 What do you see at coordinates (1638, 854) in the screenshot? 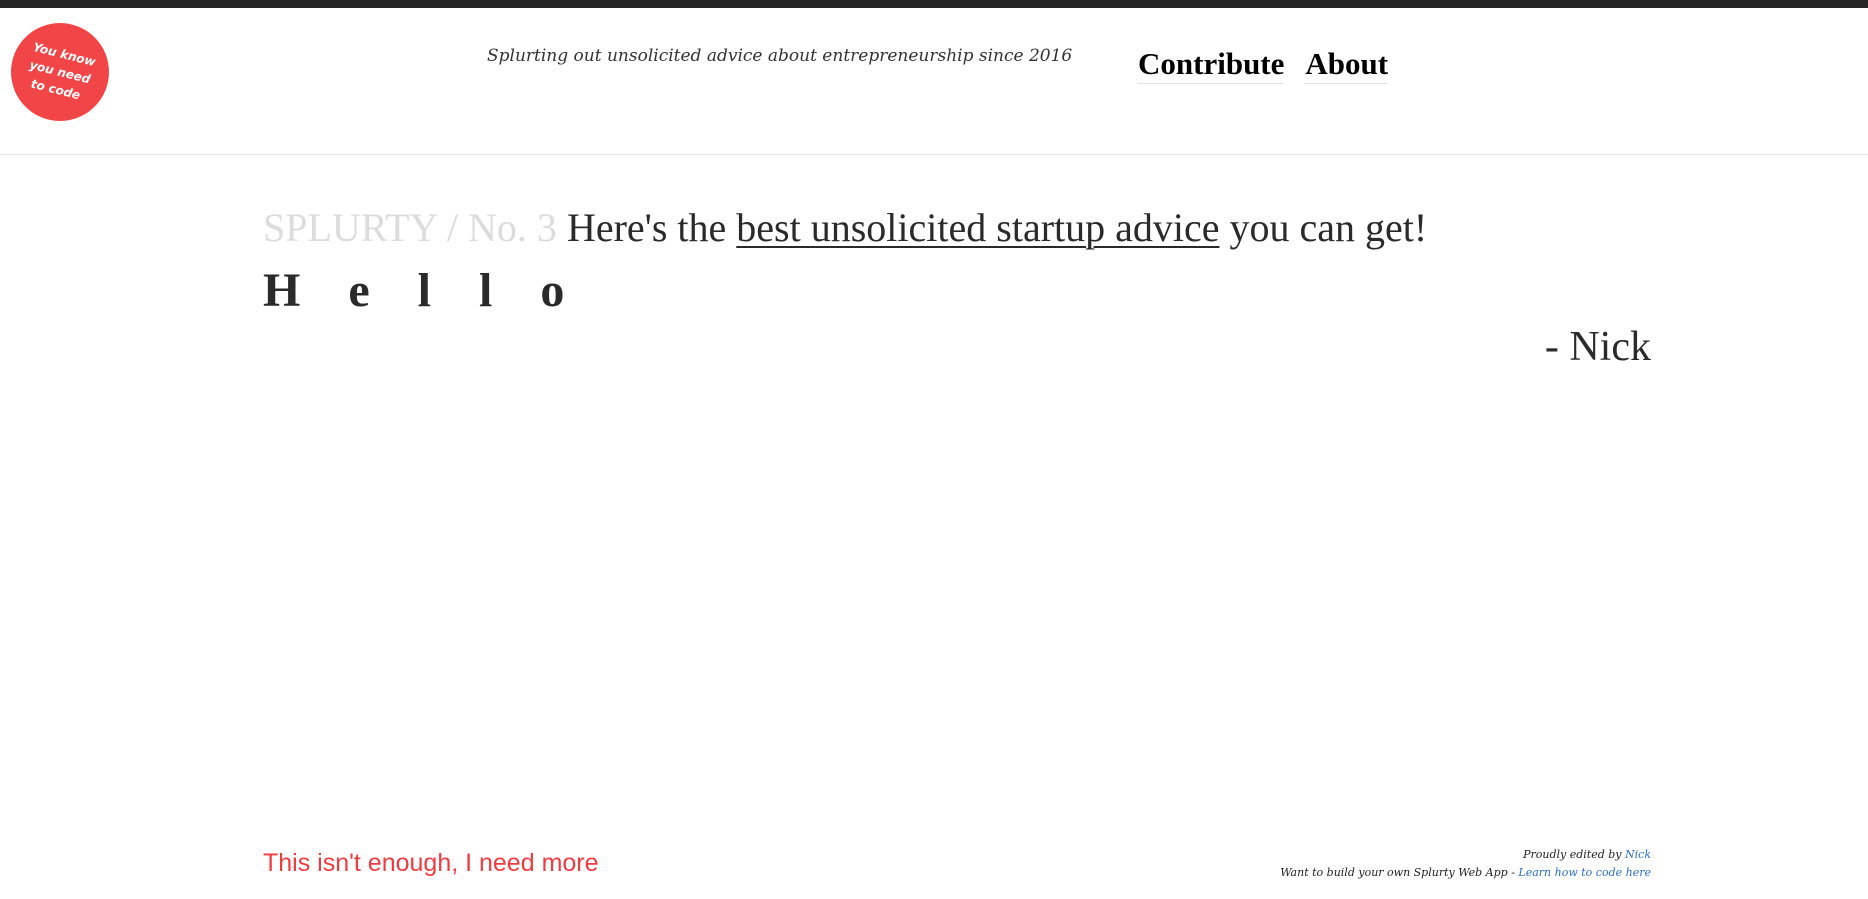
I see `editor-link: Nick` at bounding box center [1638, 854].